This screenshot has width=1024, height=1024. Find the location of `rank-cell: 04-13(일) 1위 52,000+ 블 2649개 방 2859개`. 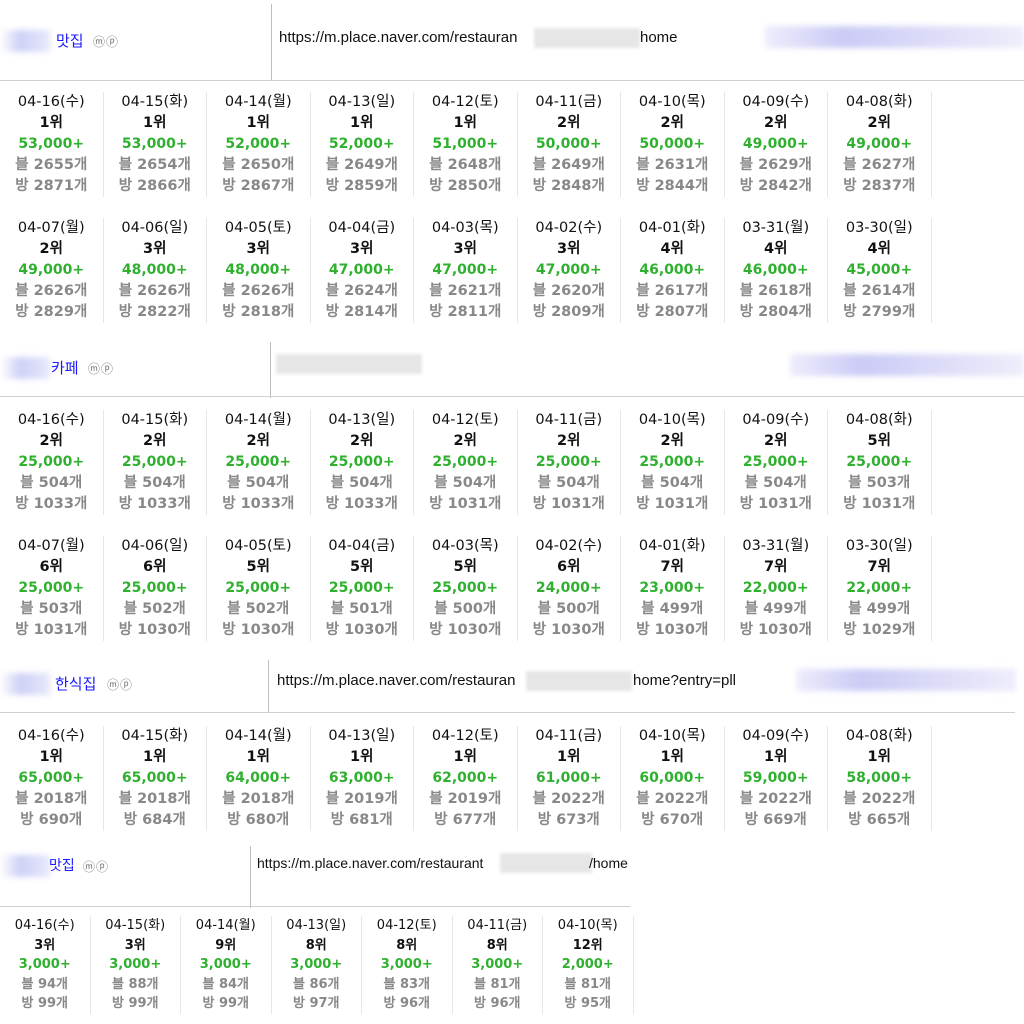

rank-cell: 04-13(일) 1위 52,000+ 블 2649개 방 2859개 is located at coordinates (362, 144).